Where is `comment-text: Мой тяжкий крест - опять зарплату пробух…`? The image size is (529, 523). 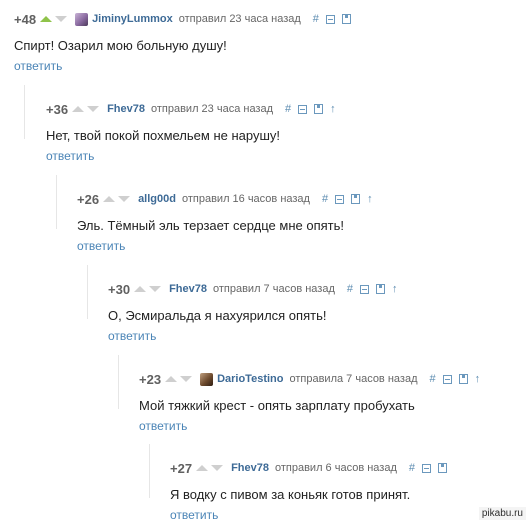 comment-text: Мой тяжкий крест - опять зарплату пробух… is located at coordinates (277, 405).